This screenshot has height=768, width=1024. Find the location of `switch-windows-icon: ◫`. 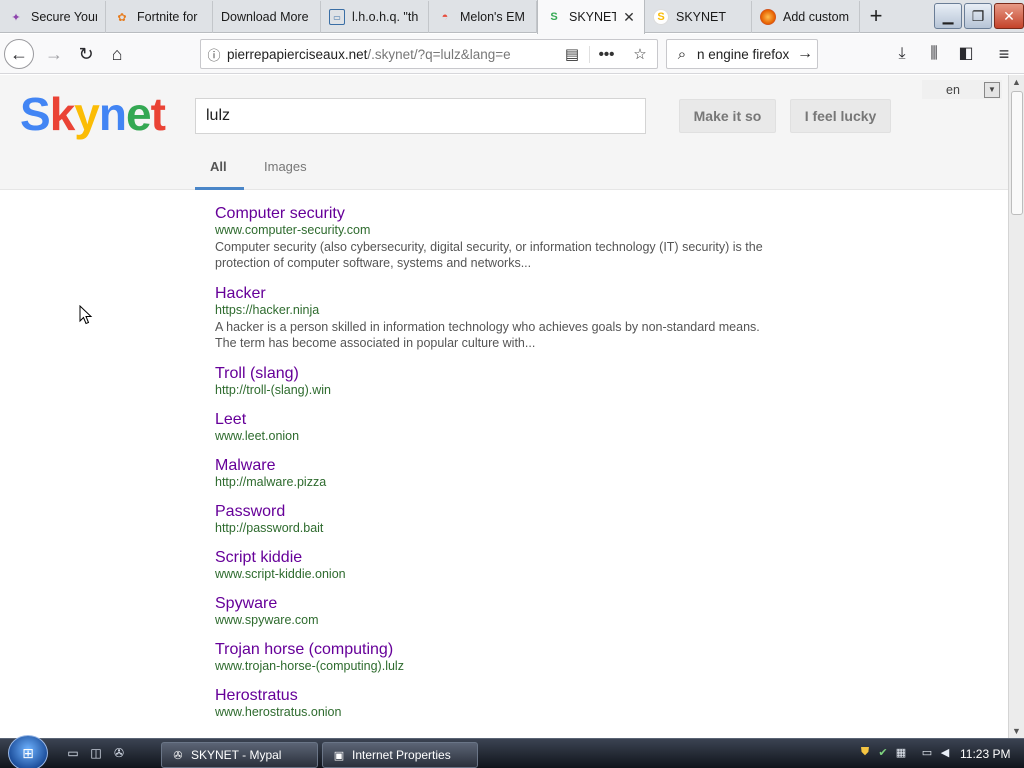

switch-windows-icon: ◫ is located at coordinates (96, 754).